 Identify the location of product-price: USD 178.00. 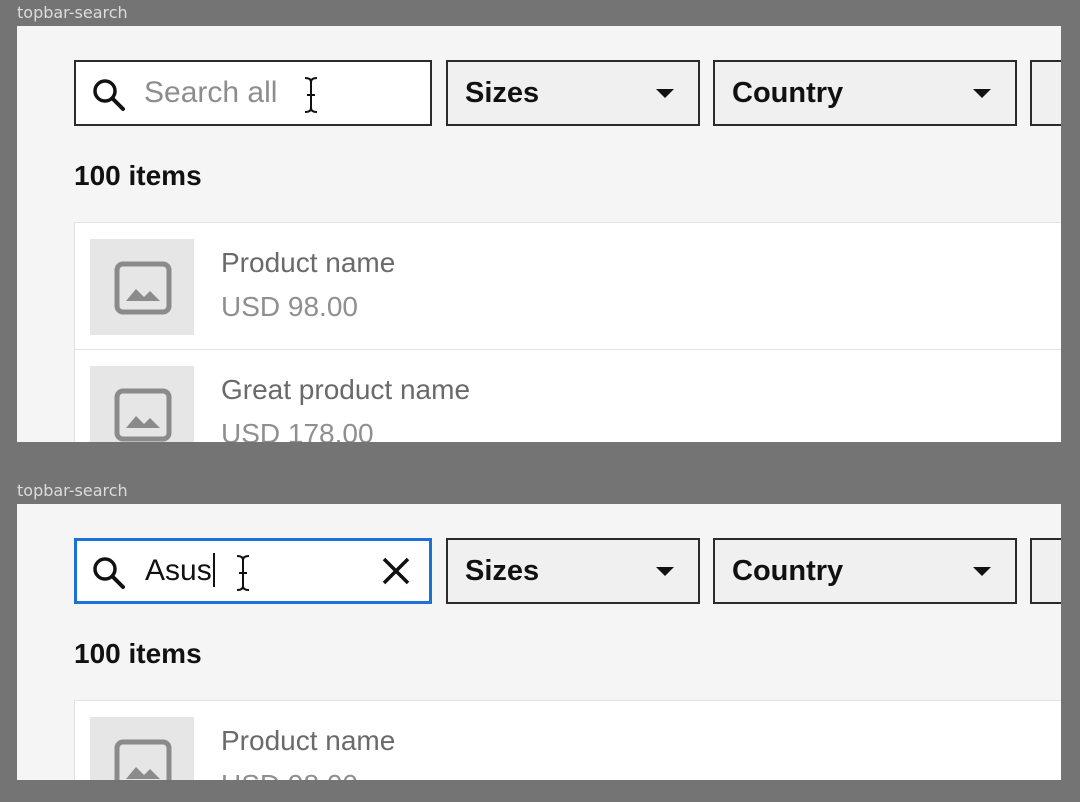
(297, 430).